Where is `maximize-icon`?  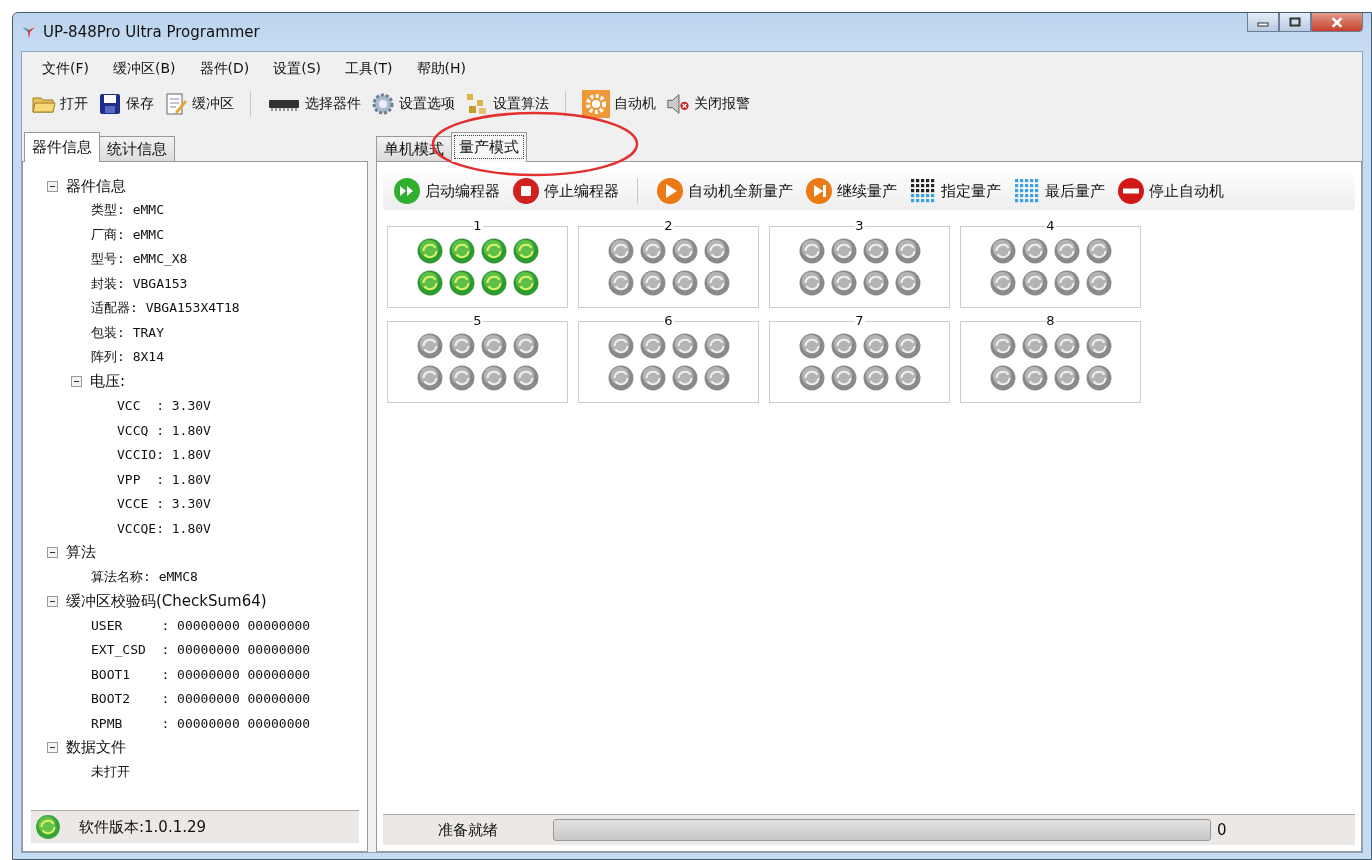 maximize-icon is located at coordinates (1295, 22).